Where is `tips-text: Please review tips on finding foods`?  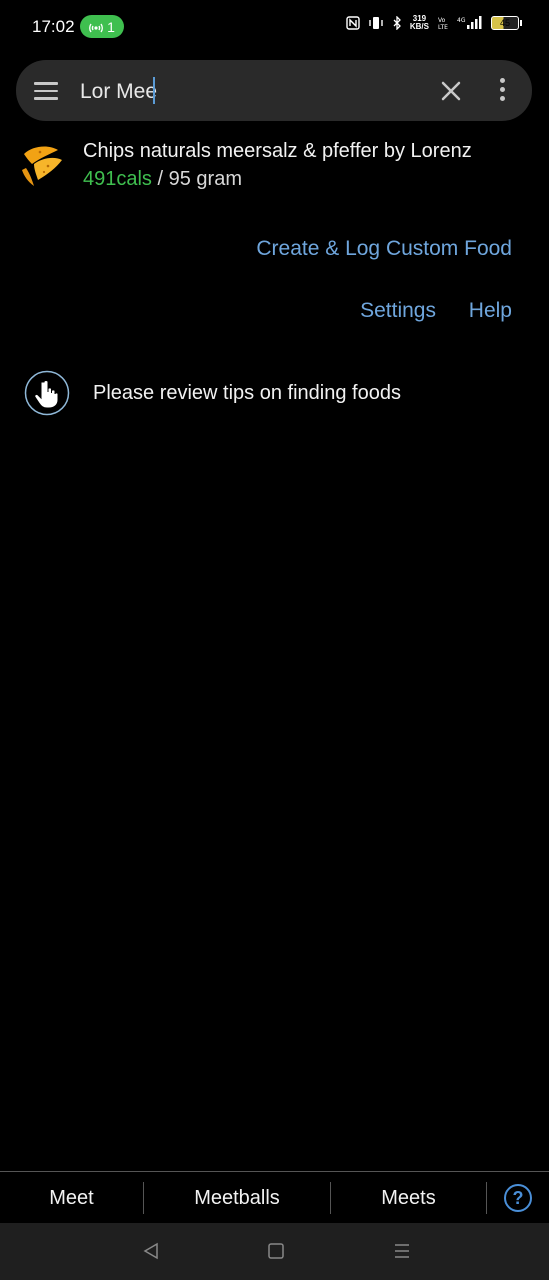 tips-text: Please review tips on finding foods is located at coordinates (247, 393).